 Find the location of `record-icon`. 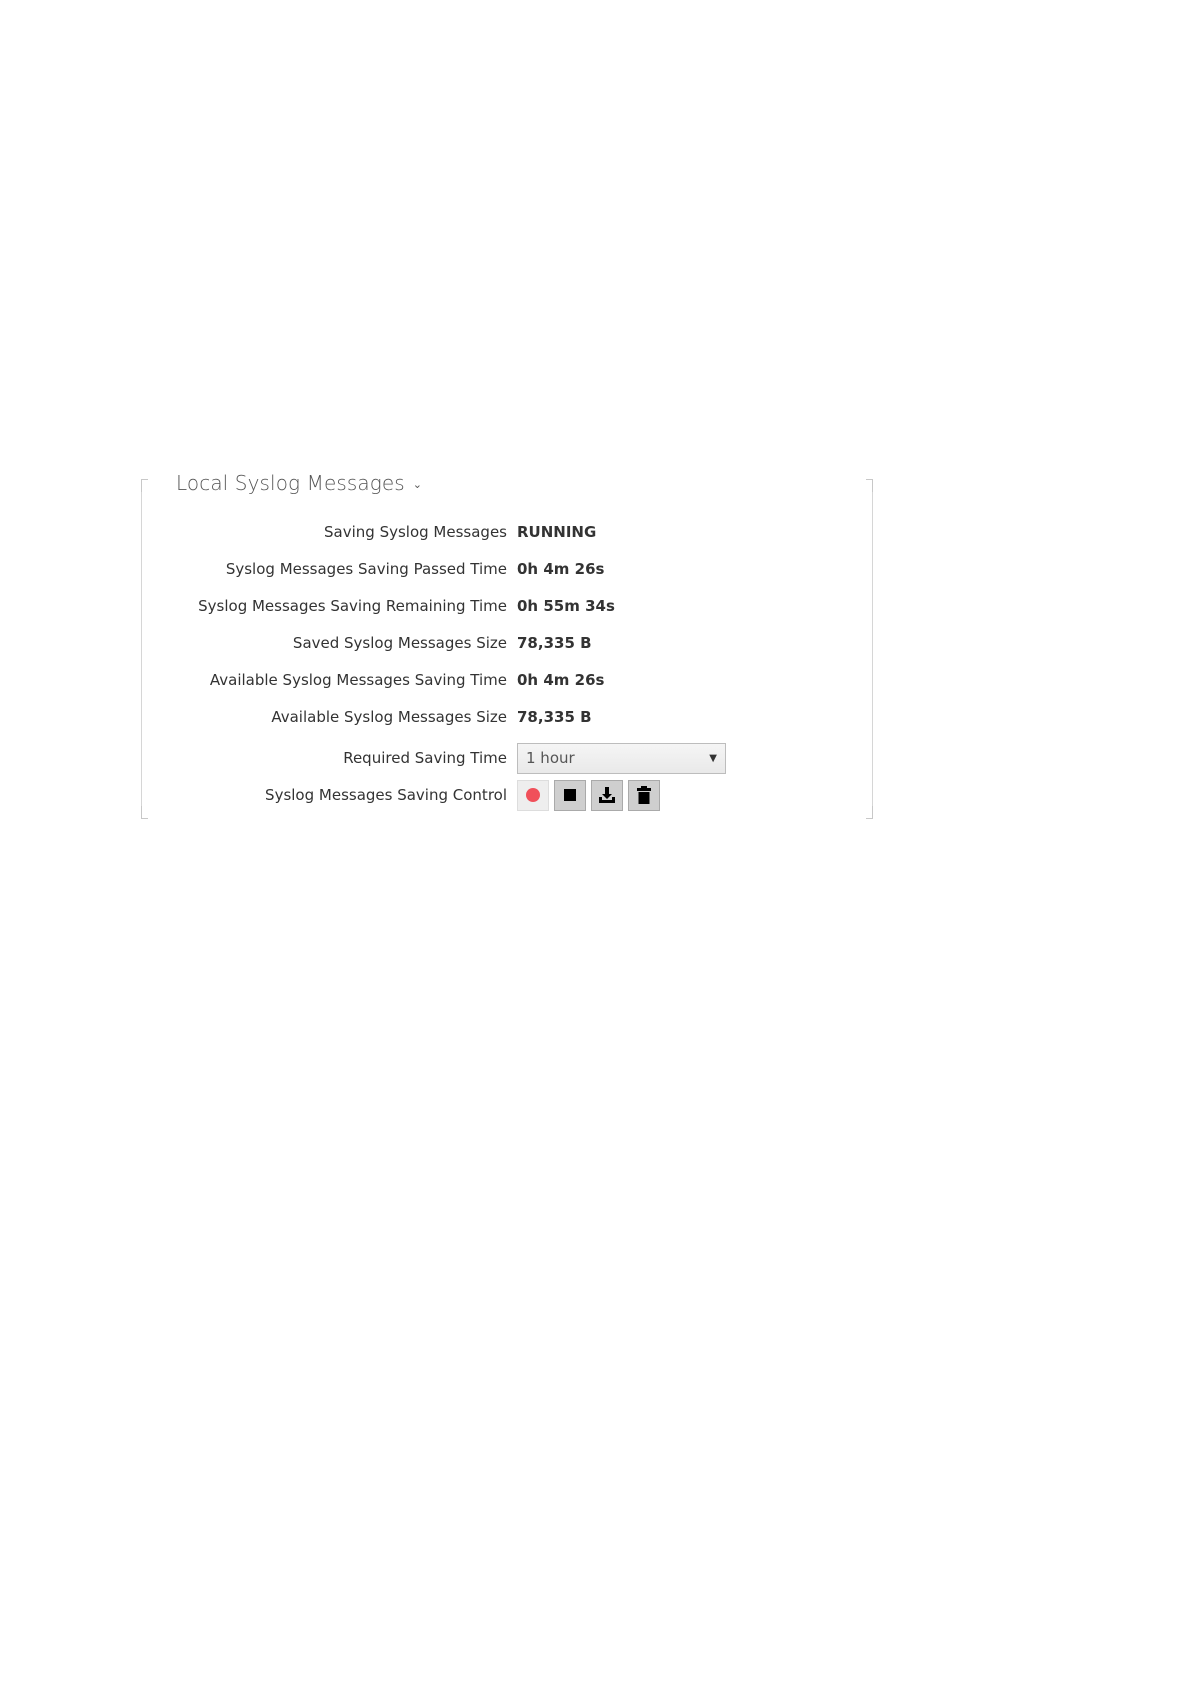

record-icon is located at coordinates (533, 795).